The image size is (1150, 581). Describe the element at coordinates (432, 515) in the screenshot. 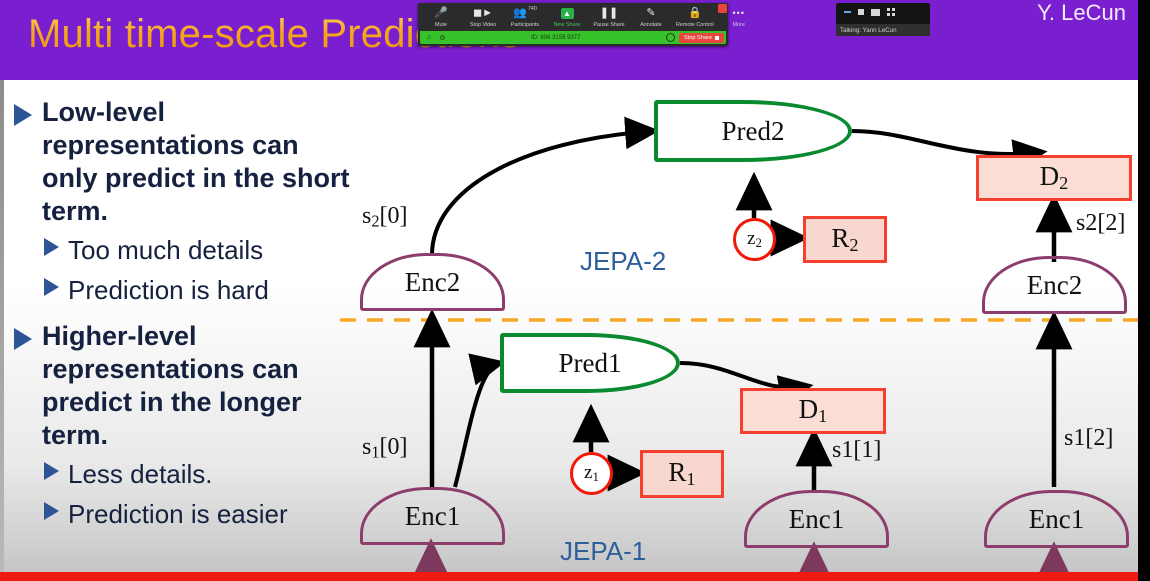

I see `encoder-1-left-label: Enc1` at that location.